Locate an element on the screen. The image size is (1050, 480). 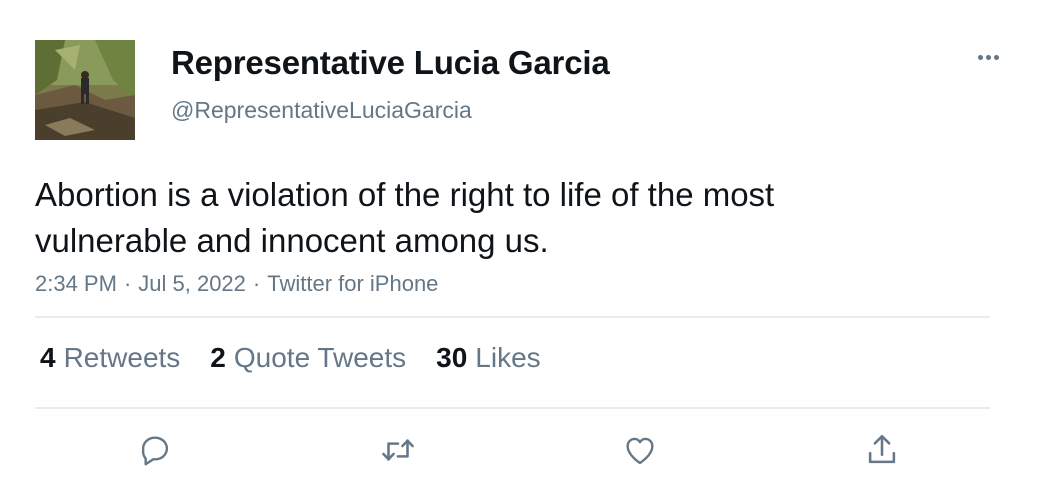
reply-button is located at coordinates (155, 450).